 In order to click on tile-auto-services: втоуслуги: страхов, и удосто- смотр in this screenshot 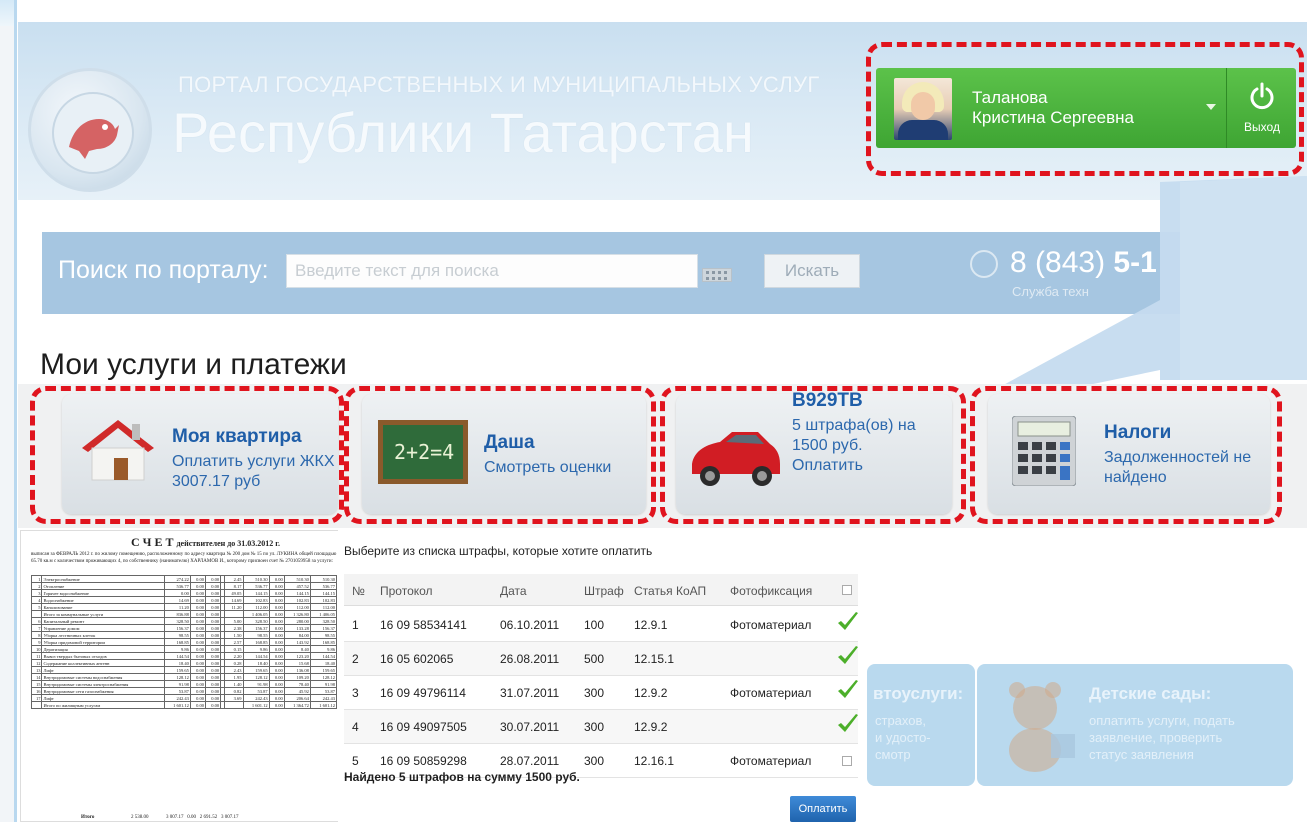, I will do `click(921, 725)`.